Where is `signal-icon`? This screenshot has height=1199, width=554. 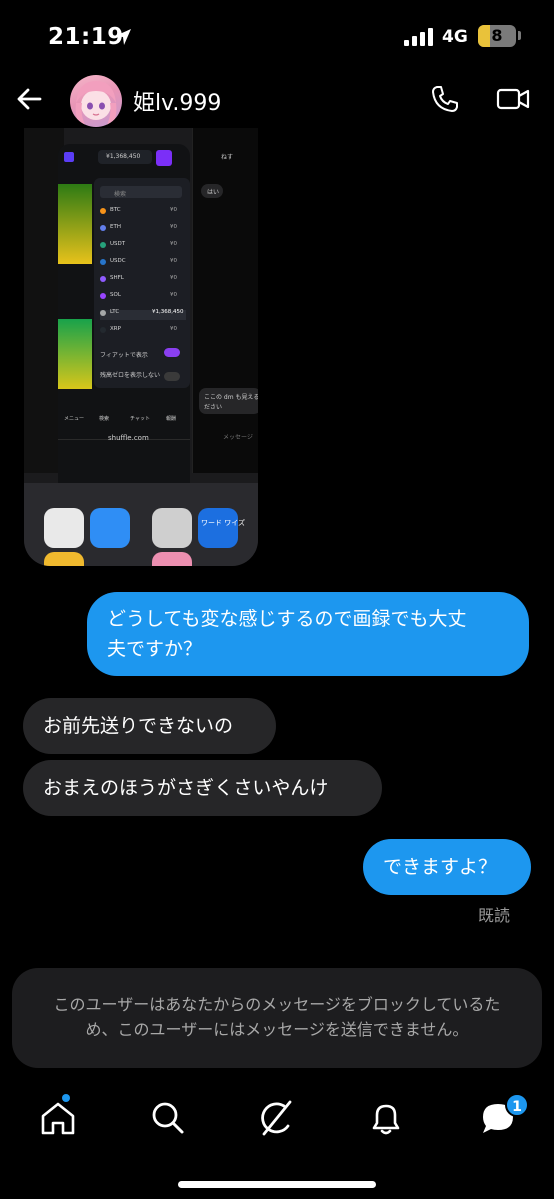 signal-icon is located at coordinates (418, 37).